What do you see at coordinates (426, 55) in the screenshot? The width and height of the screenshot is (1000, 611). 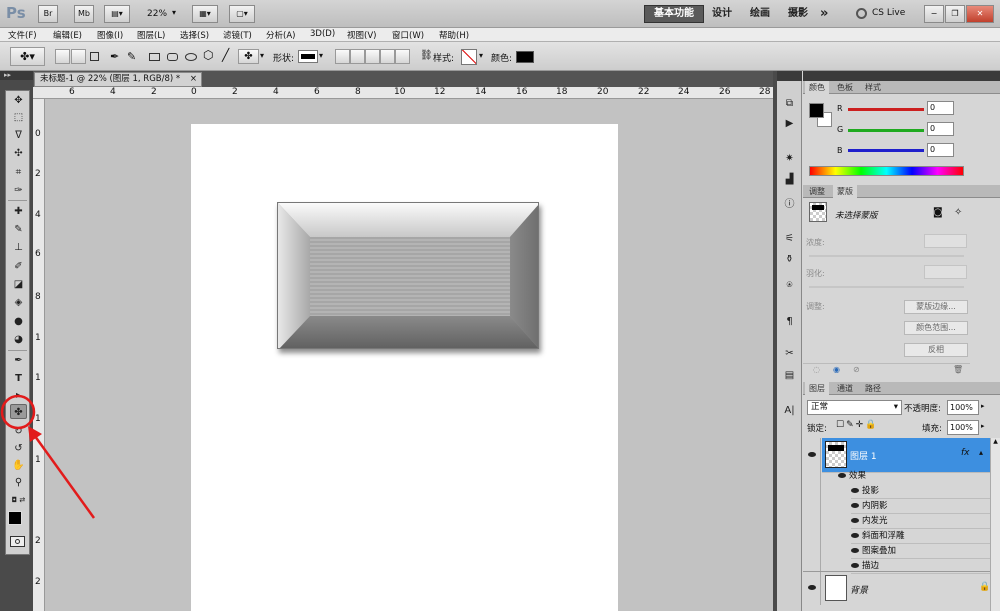 I see `link-icon: ⛓` at bounding box center [426, 55].